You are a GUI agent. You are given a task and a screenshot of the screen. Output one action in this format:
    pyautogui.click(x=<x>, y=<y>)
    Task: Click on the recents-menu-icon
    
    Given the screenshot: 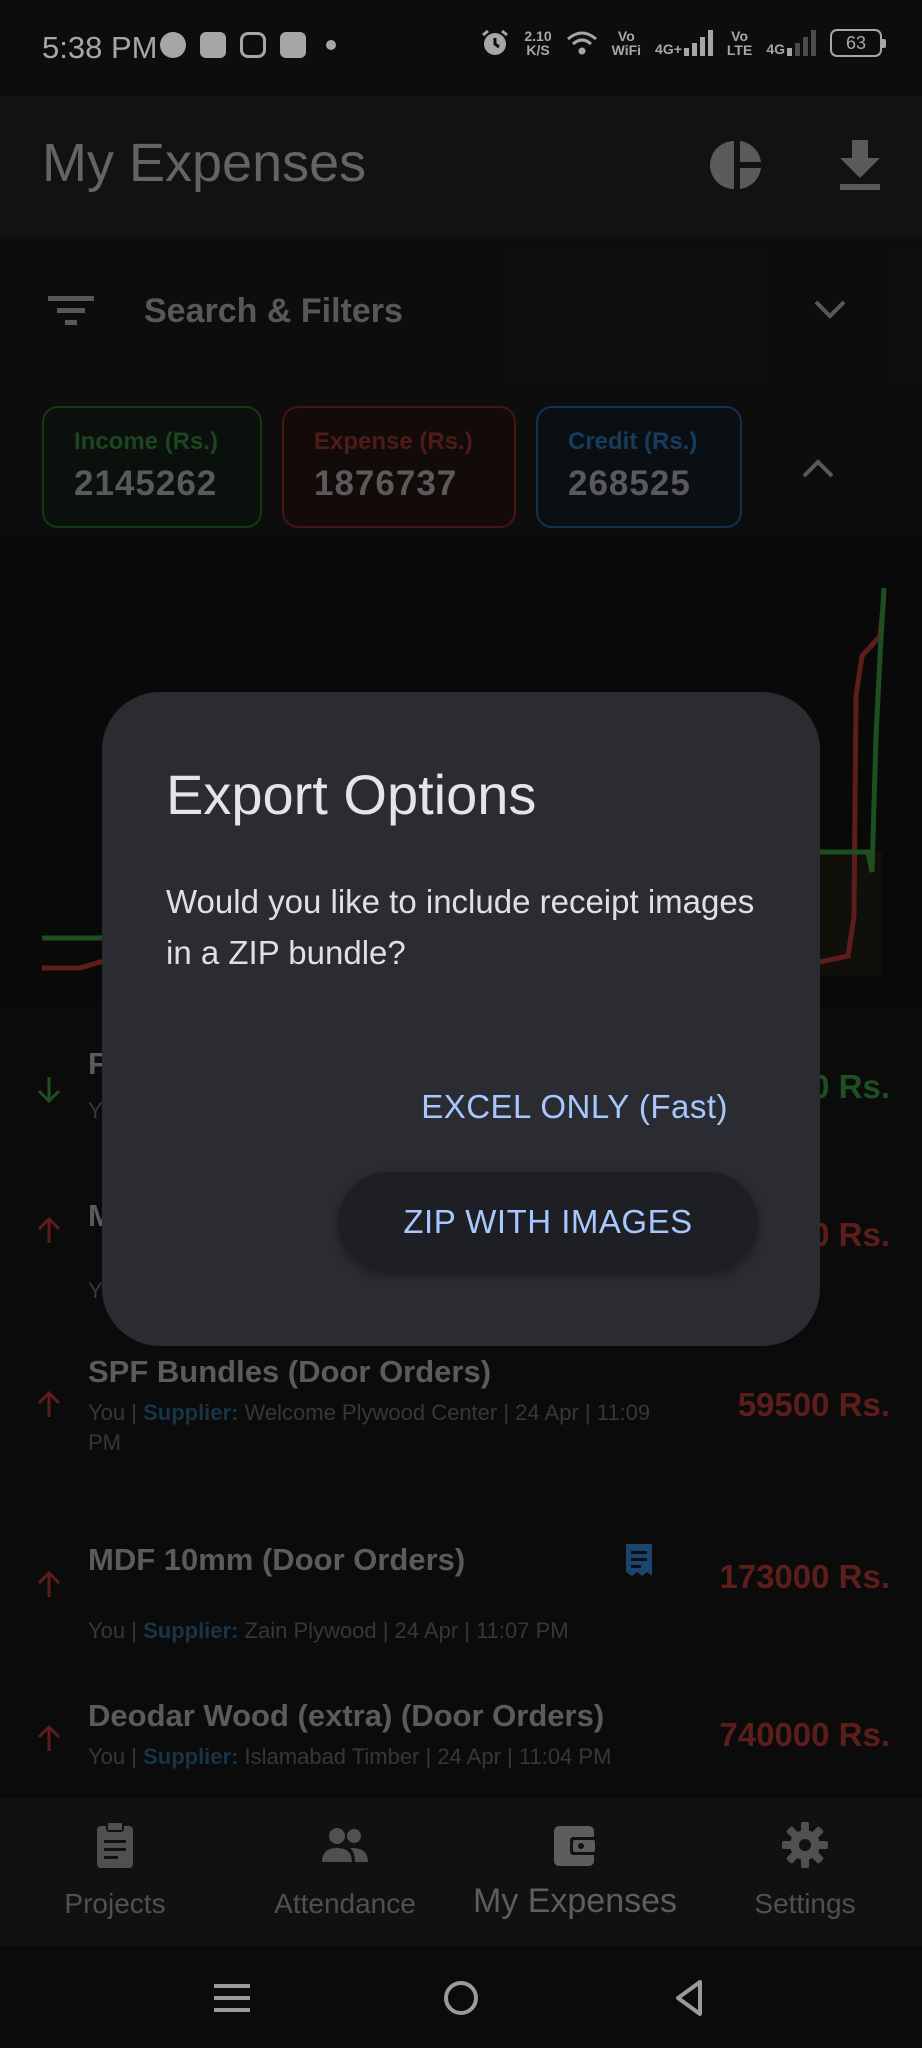 What is the action you would take?
    pyautogui.click(x=232, y=1998)
    